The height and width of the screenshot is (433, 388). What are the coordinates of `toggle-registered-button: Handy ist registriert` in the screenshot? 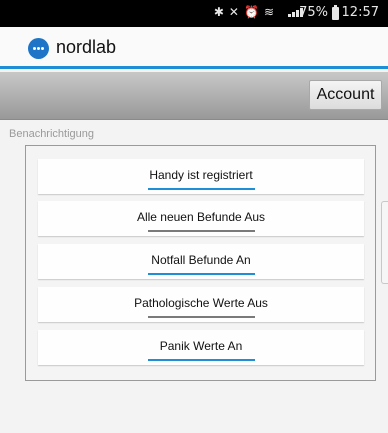 It's located at (201, 176).